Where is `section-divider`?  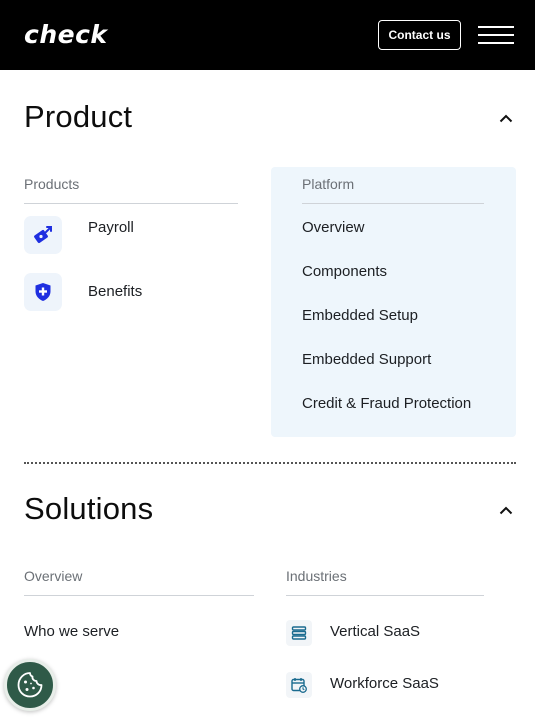 section-divider is located at coordinates (270, 463).